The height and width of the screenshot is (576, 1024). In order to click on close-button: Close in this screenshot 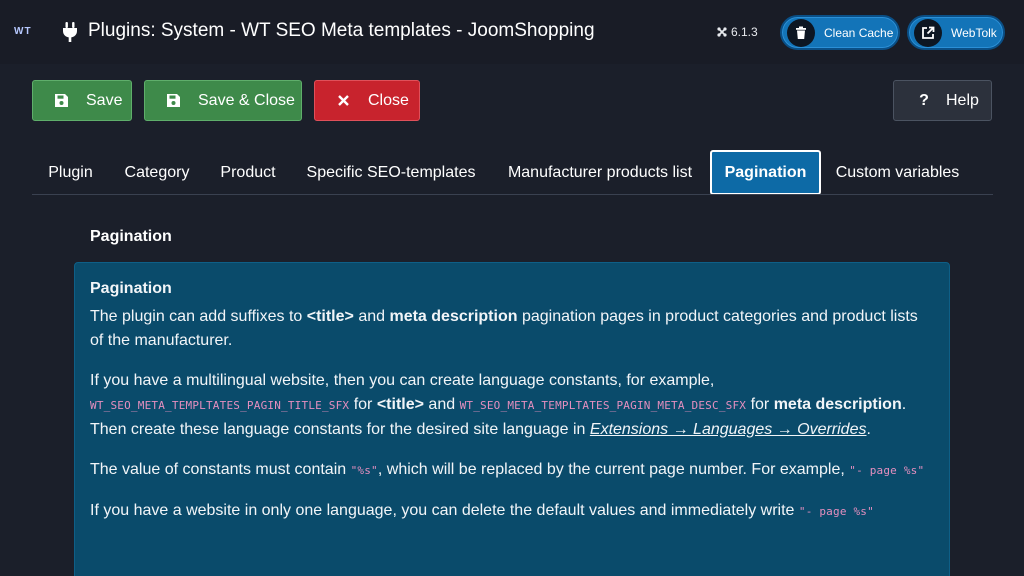, I will do `click(367, 100)`.